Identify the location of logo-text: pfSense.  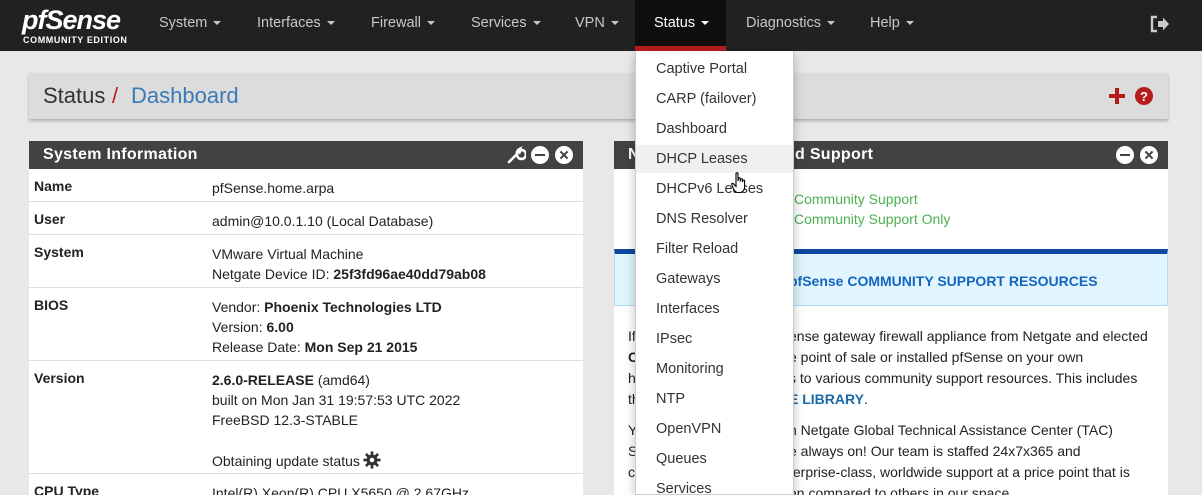
(71, 20).